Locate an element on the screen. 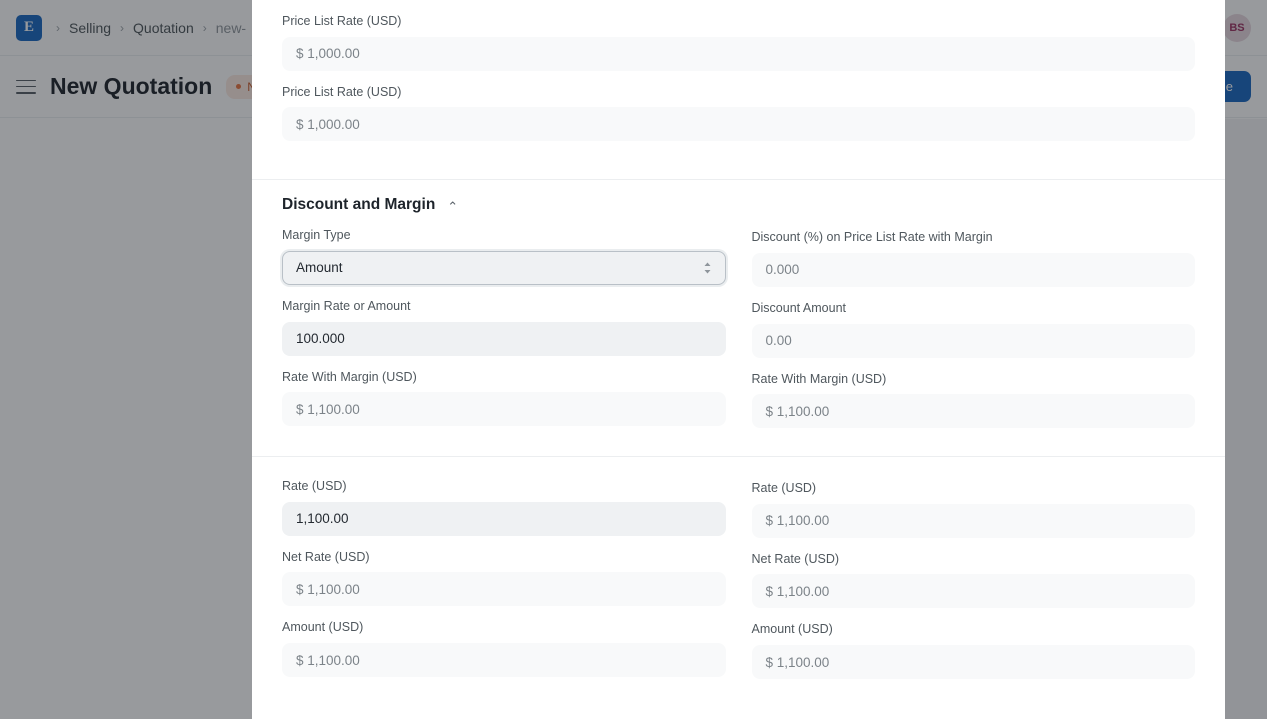 The height and width of the screenshot is (719, 1267). field-rate-right: Rate (USD) $ 1,100.00 is located at coordinates (973, 509).